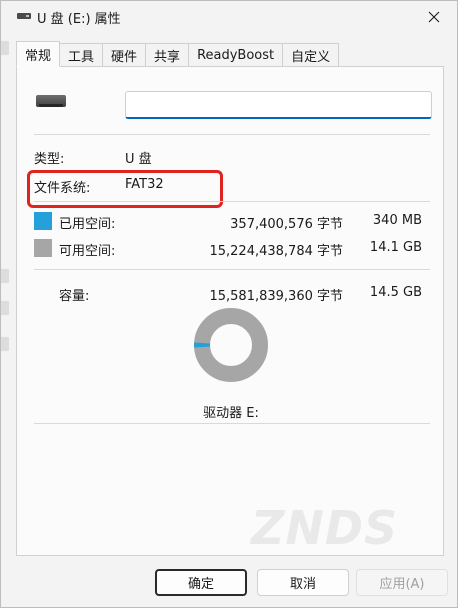  Describe the element at coordinates (82, 55) in the screenshot. I see `tab-tools: 工具` at that location.